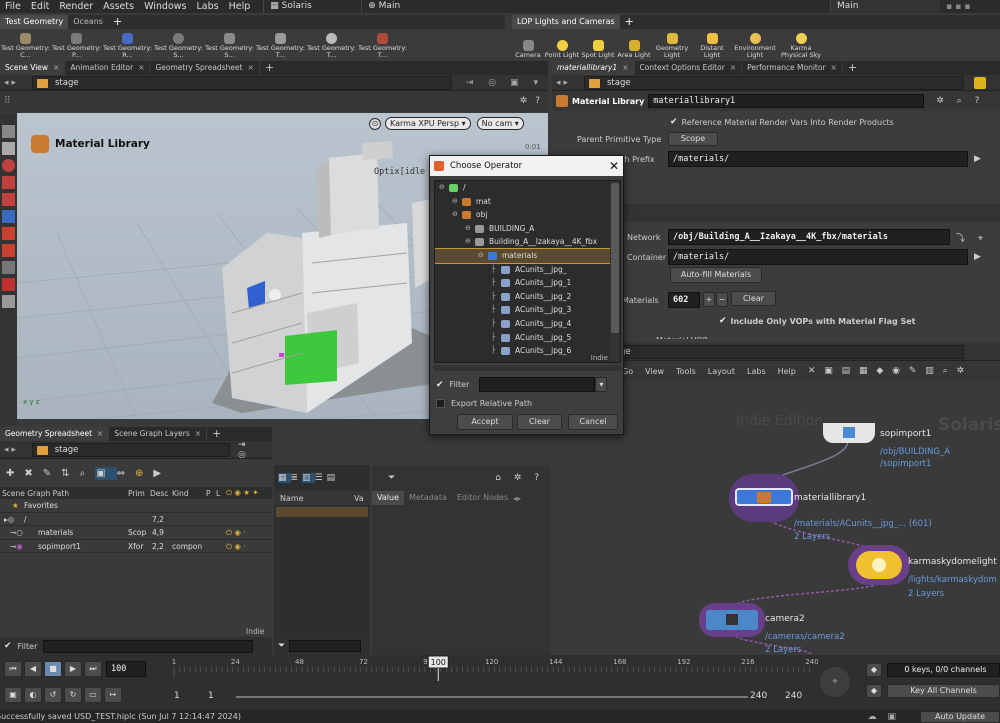 Image resolution: width=1000 pixels, height=723 pixels. I want to click on clear-button: Clear, so click(539, 422).